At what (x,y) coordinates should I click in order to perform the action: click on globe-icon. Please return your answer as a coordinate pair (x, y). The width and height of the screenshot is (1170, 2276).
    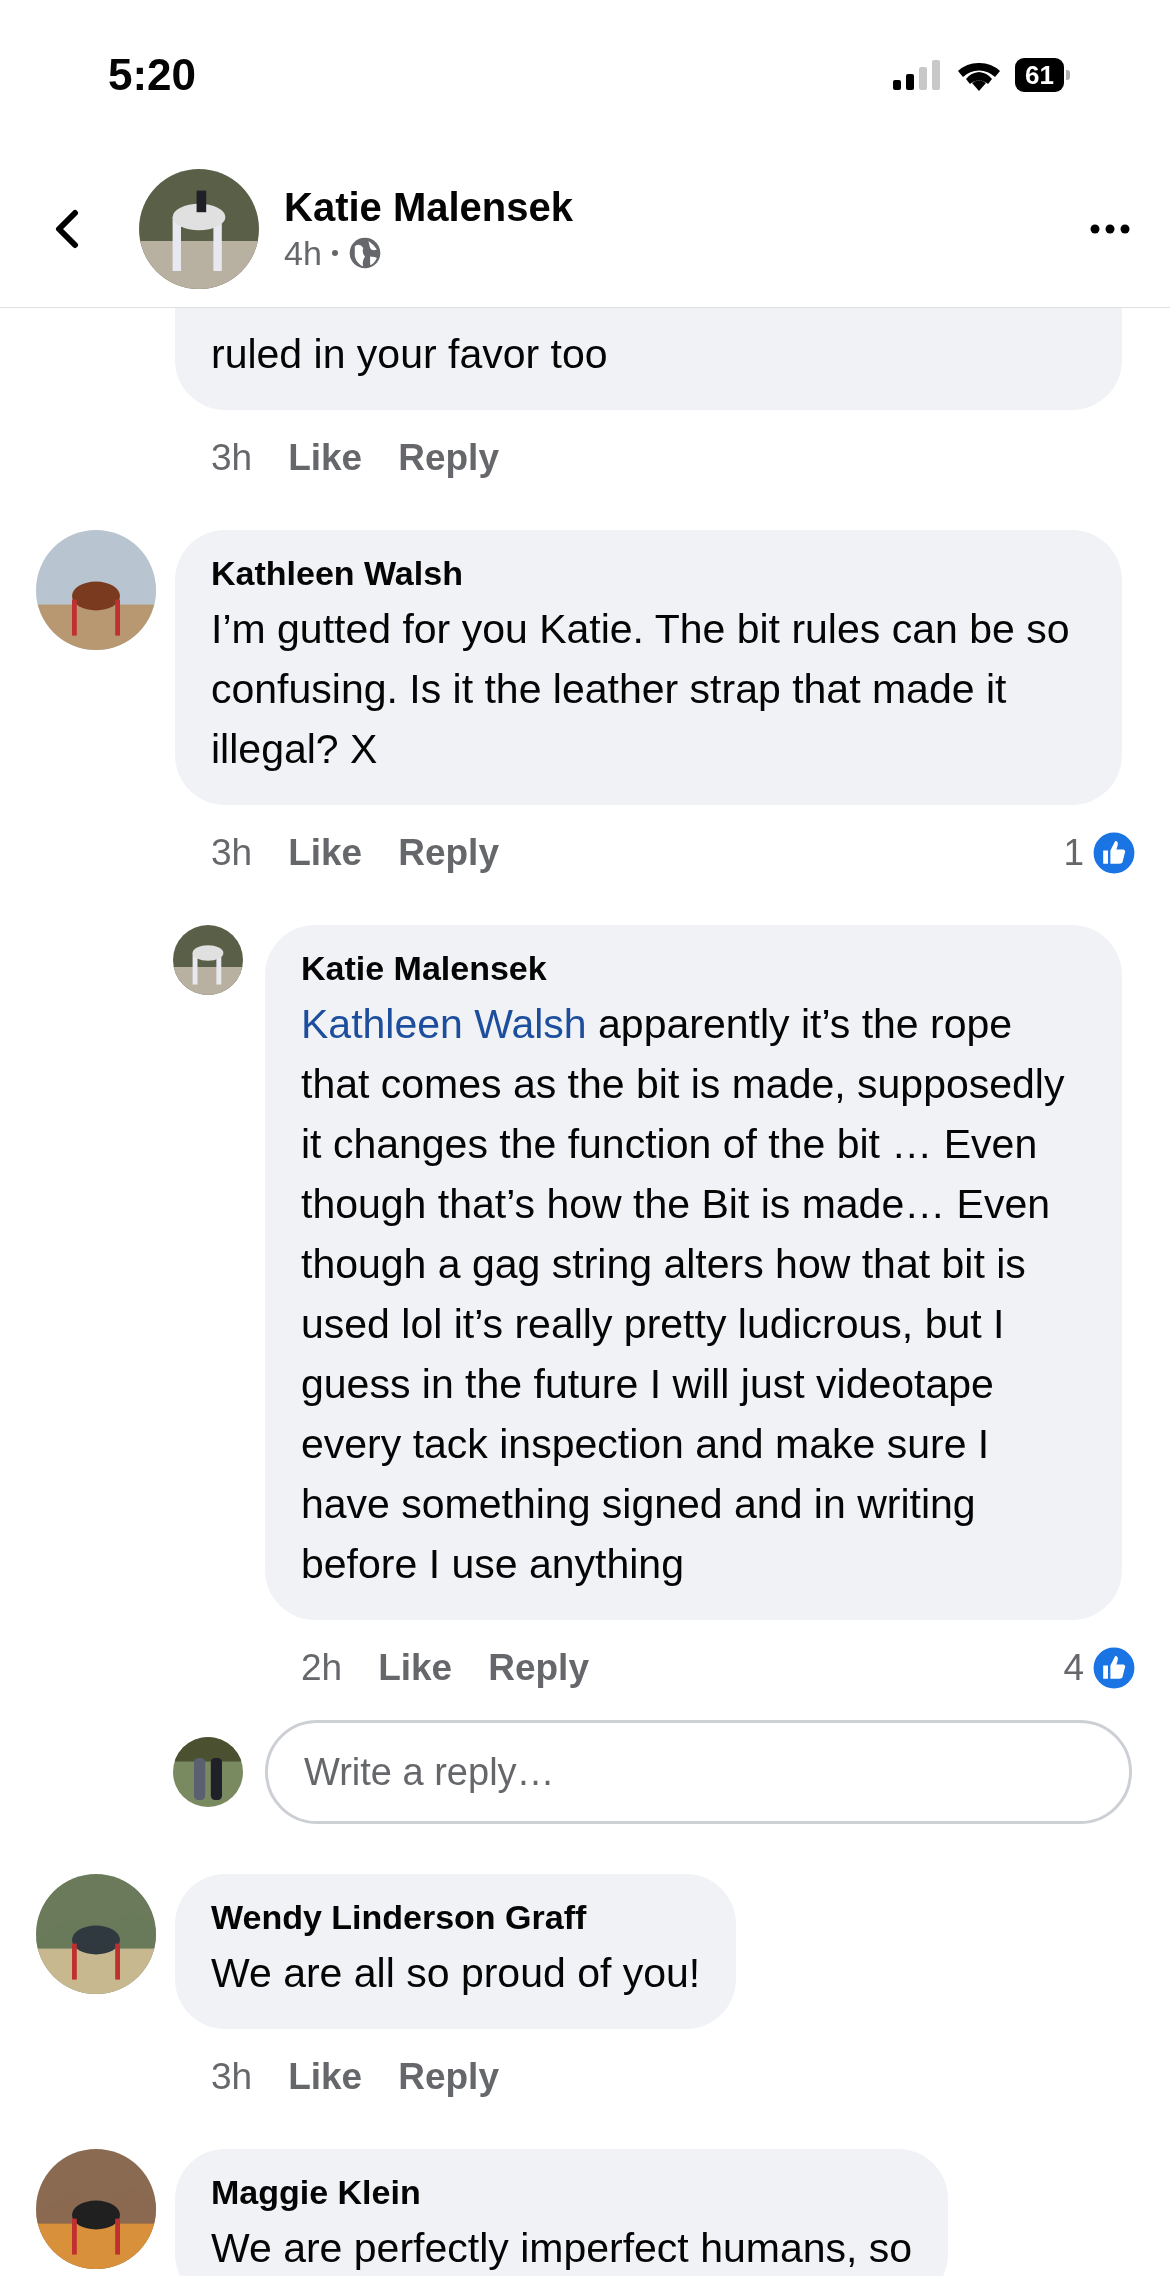
    Looking at the image, I should click on (364, 253).